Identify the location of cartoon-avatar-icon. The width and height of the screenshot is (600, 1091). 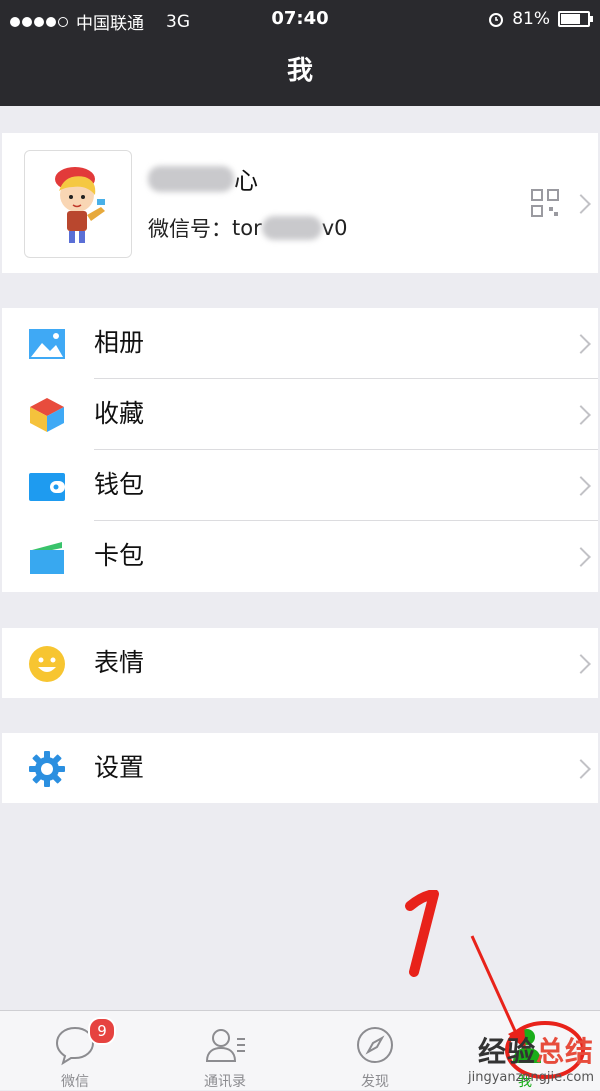
(80, 205).